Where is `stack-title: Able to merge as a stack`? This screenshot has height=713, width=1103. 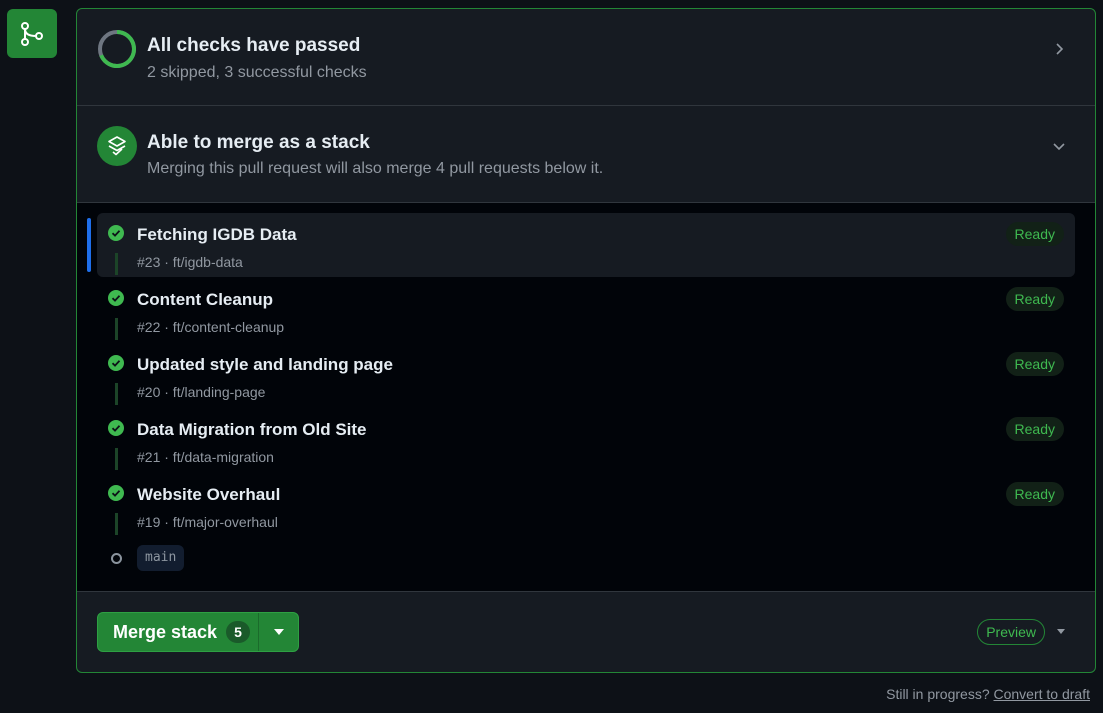
stack-title: Able to merge as a stack is located at coordinates (258, 142).